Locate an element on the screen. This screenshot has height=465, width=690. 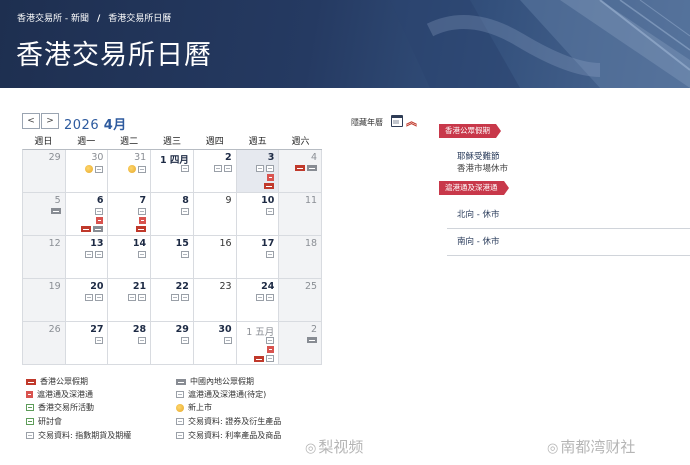
calendar-day: 8 is located at coordinates (172, 214).